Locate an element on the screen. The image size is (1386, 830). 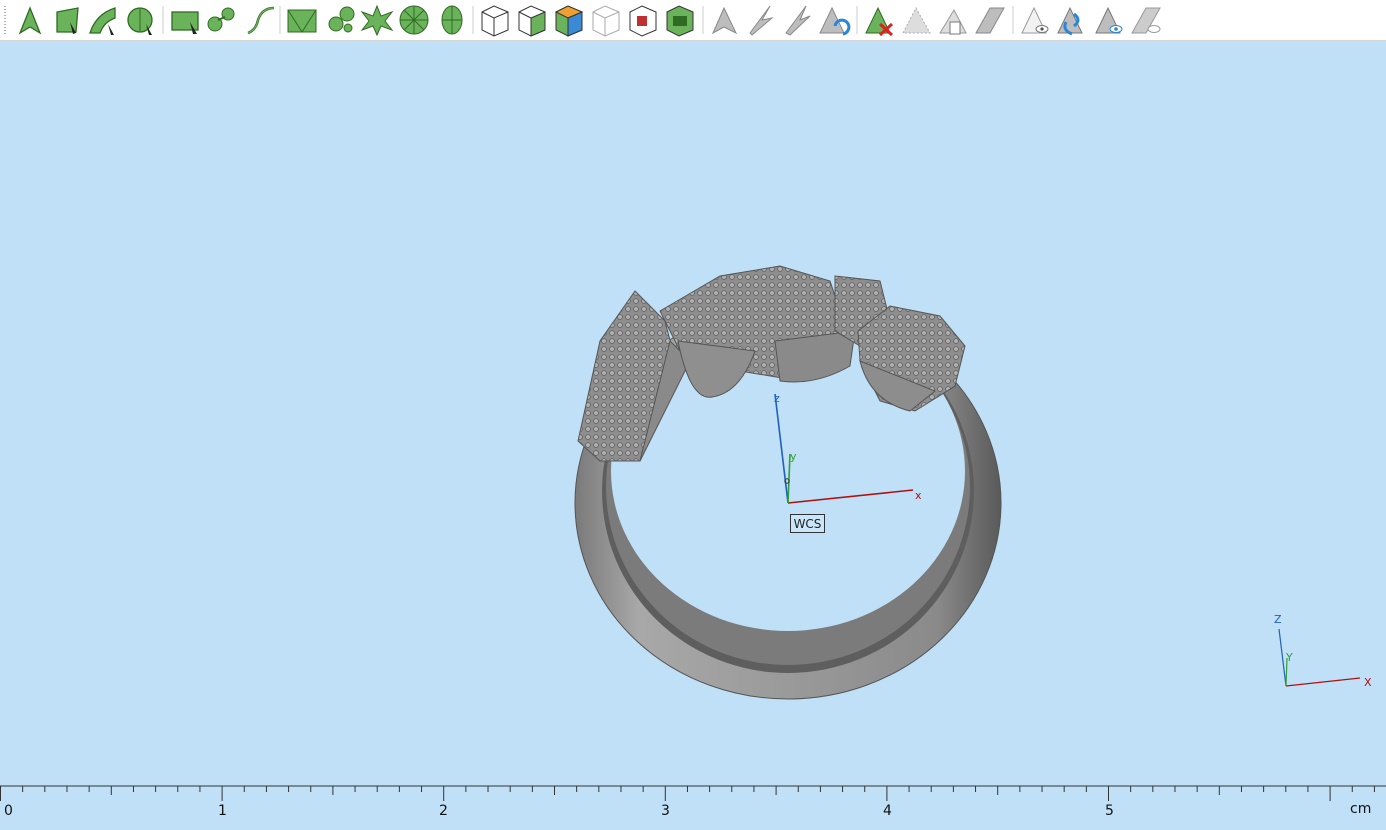
delete-icon is located at coordinates (879, 21).